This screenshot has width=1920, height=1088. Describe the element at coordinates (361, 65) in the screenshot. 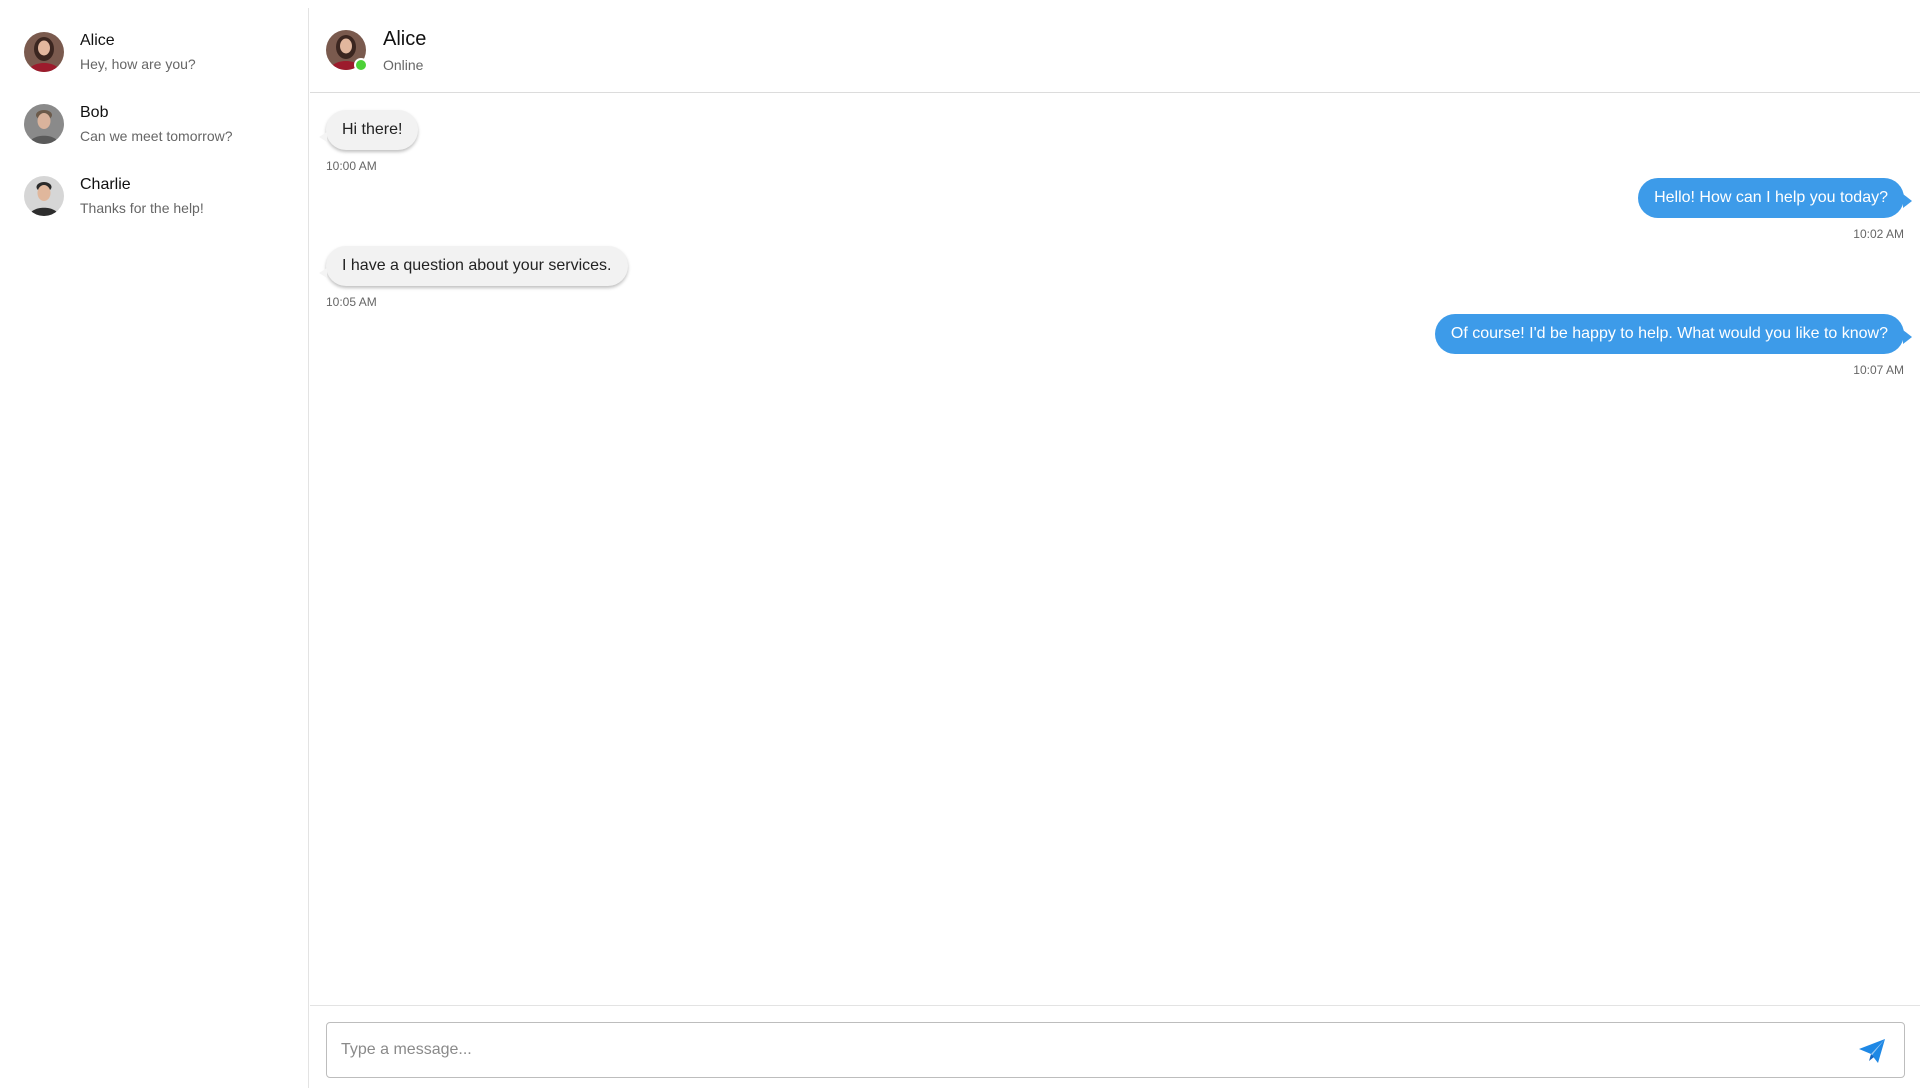

I see `online-status-dot` at that location.